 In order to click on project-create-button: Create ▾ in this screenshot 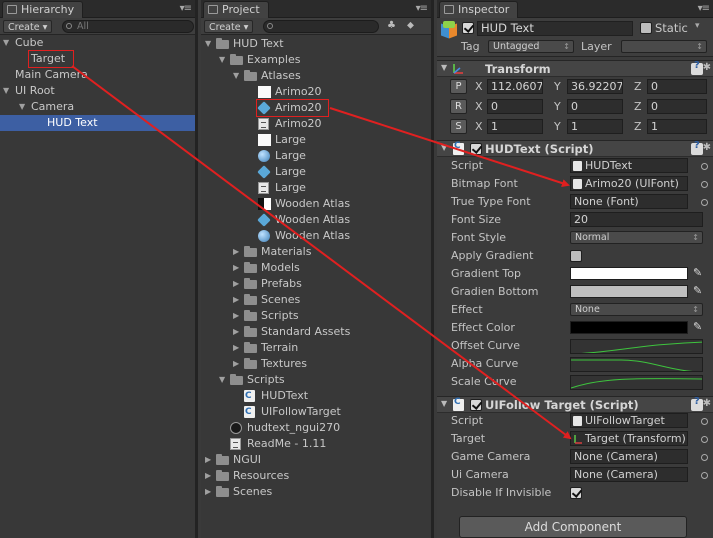, I will do `click(229, 26)`.